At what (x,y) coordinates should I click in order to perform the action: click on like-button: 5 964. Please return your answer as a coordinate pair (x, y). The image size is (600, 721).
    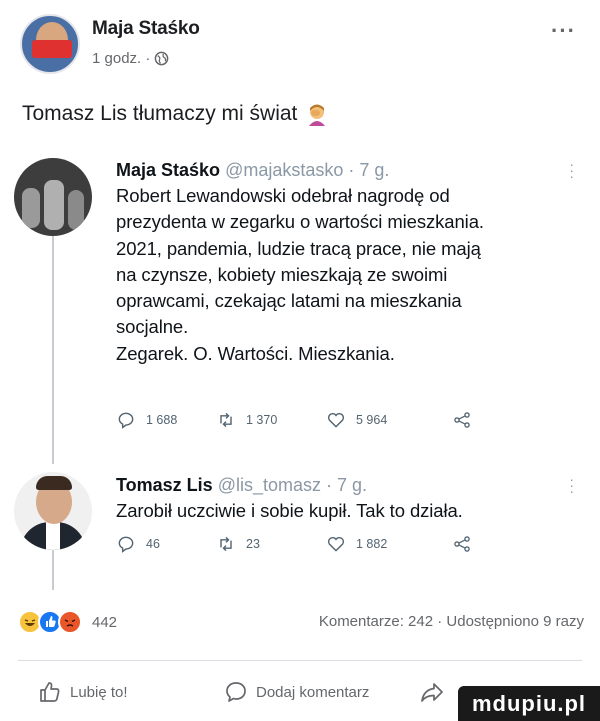
    Looking at the image, I should click on (356, 420).